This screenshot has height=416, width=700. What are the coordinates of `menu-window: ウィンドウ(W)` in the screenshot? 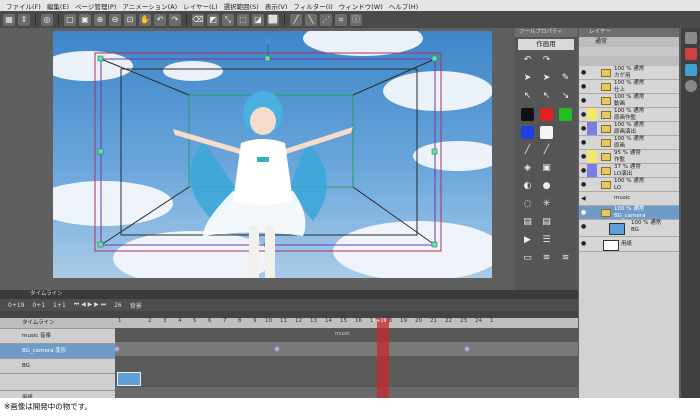 It's located at (361, 6).